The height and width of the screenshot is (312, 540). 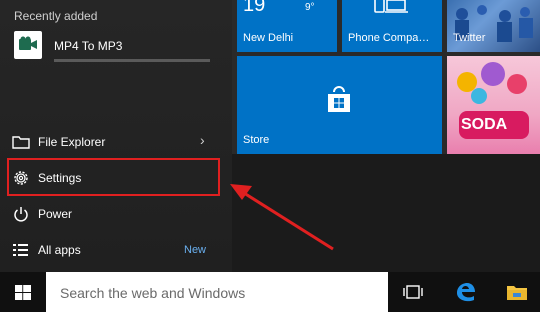 I want to click on edge-button, so click(x=465, y=292).